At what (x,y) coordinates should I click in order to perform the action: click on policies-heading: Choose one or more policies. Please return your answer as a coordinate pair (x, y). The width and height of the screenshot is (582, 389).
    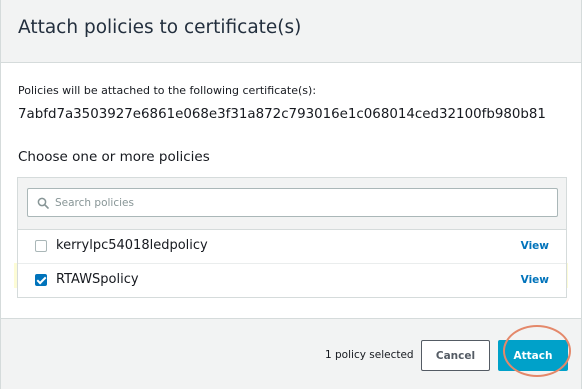
    Looking at the image, I should click on (114, 157).